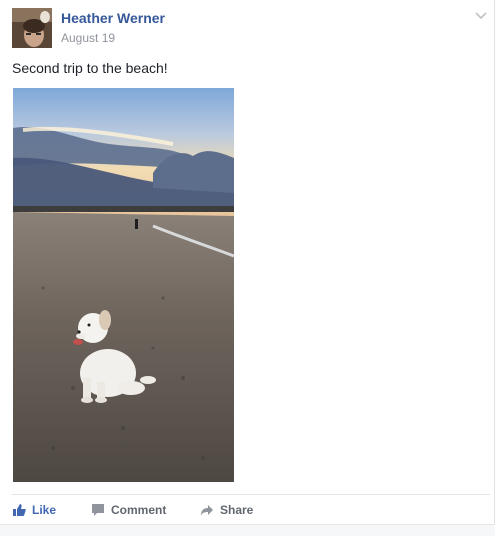 This screenshot has height=536, width=495. I want to click on chevron-down-icon, so click(481, 16).